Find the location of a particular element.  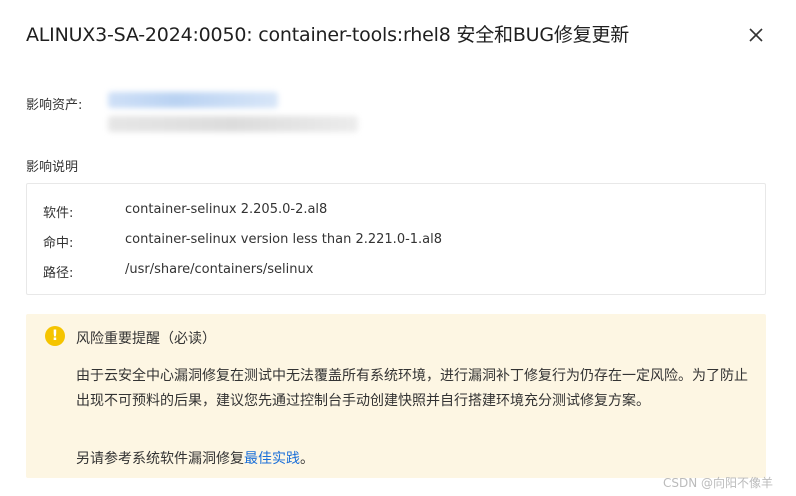

impact-row-key: 路径: is located at coordinates (58, 273).